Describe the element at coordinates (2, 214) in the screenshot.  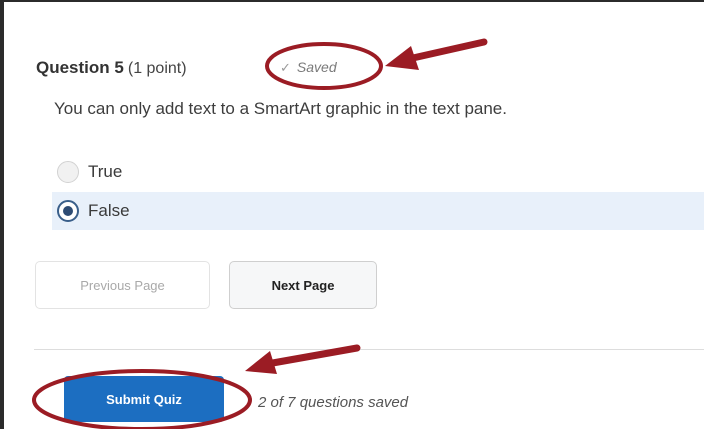
I see `window-border-left` at that location.